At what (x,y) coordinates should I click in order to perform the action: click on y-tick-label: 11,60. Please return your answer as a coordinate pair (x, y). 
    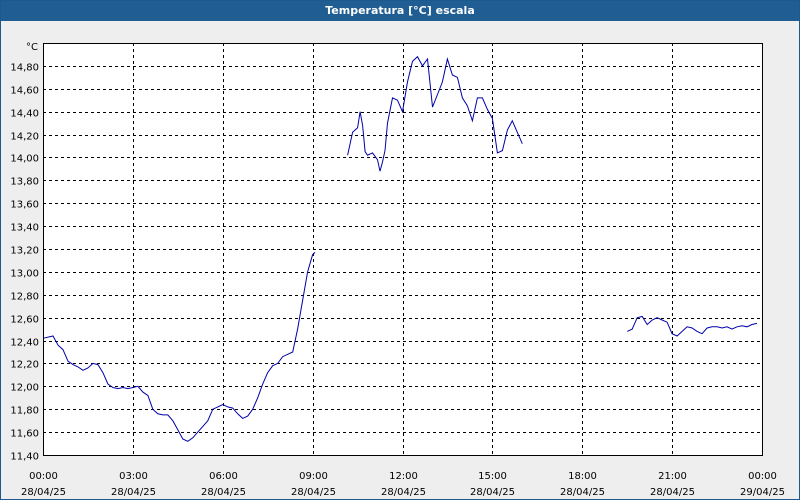
    Looking at the image, I should click on (24, 434).